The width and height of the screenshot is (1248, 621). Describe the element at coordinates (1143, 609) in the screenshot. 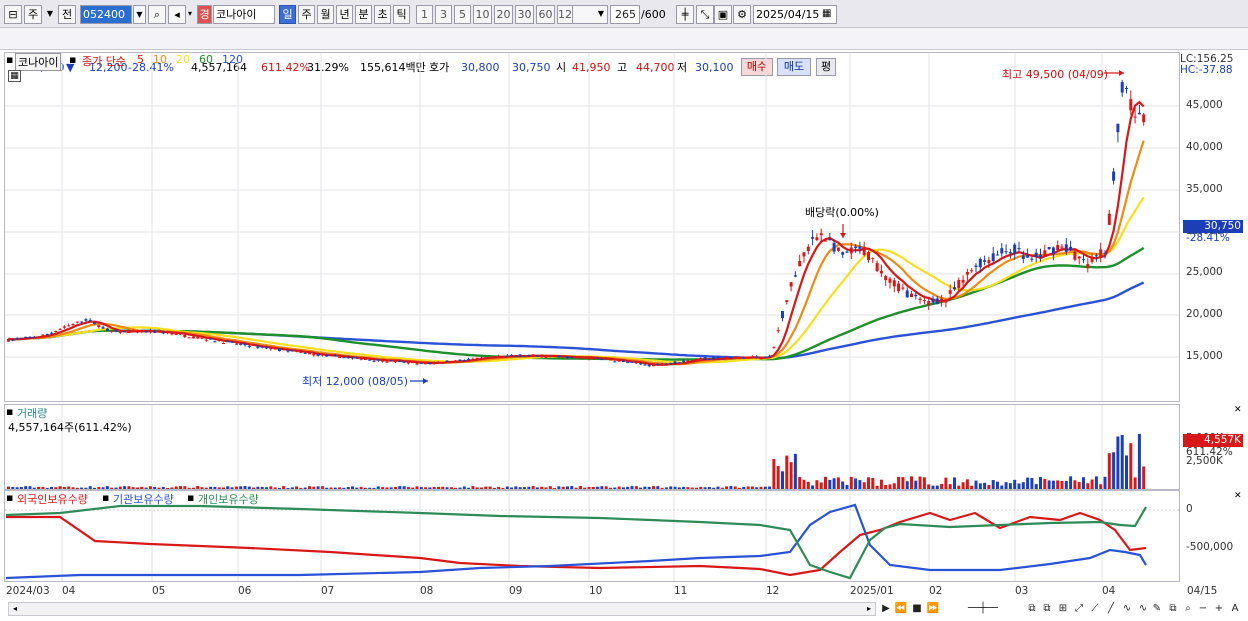

I see `wave-alt-icon: ∿` at that location.